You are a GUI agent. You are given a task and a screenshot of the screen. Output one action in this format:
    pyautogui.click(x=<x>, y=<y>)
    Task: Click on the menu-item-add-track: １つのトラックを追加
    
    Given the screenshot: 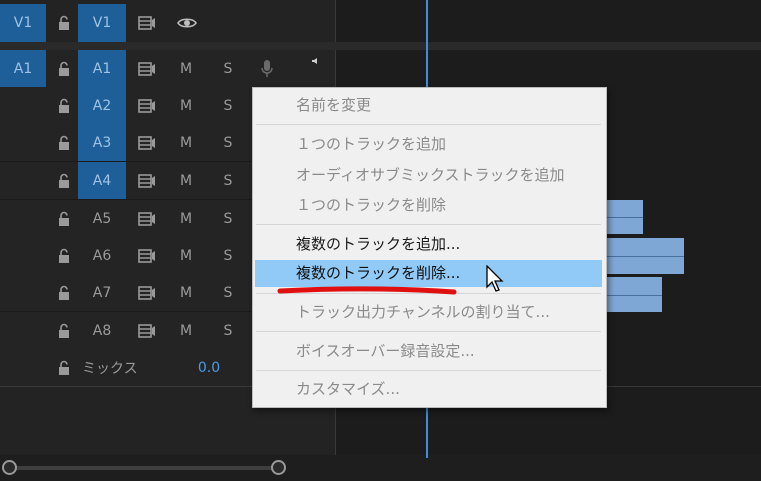 What is the action you would take?
    pyautogui.click(x=428, y=144)
    